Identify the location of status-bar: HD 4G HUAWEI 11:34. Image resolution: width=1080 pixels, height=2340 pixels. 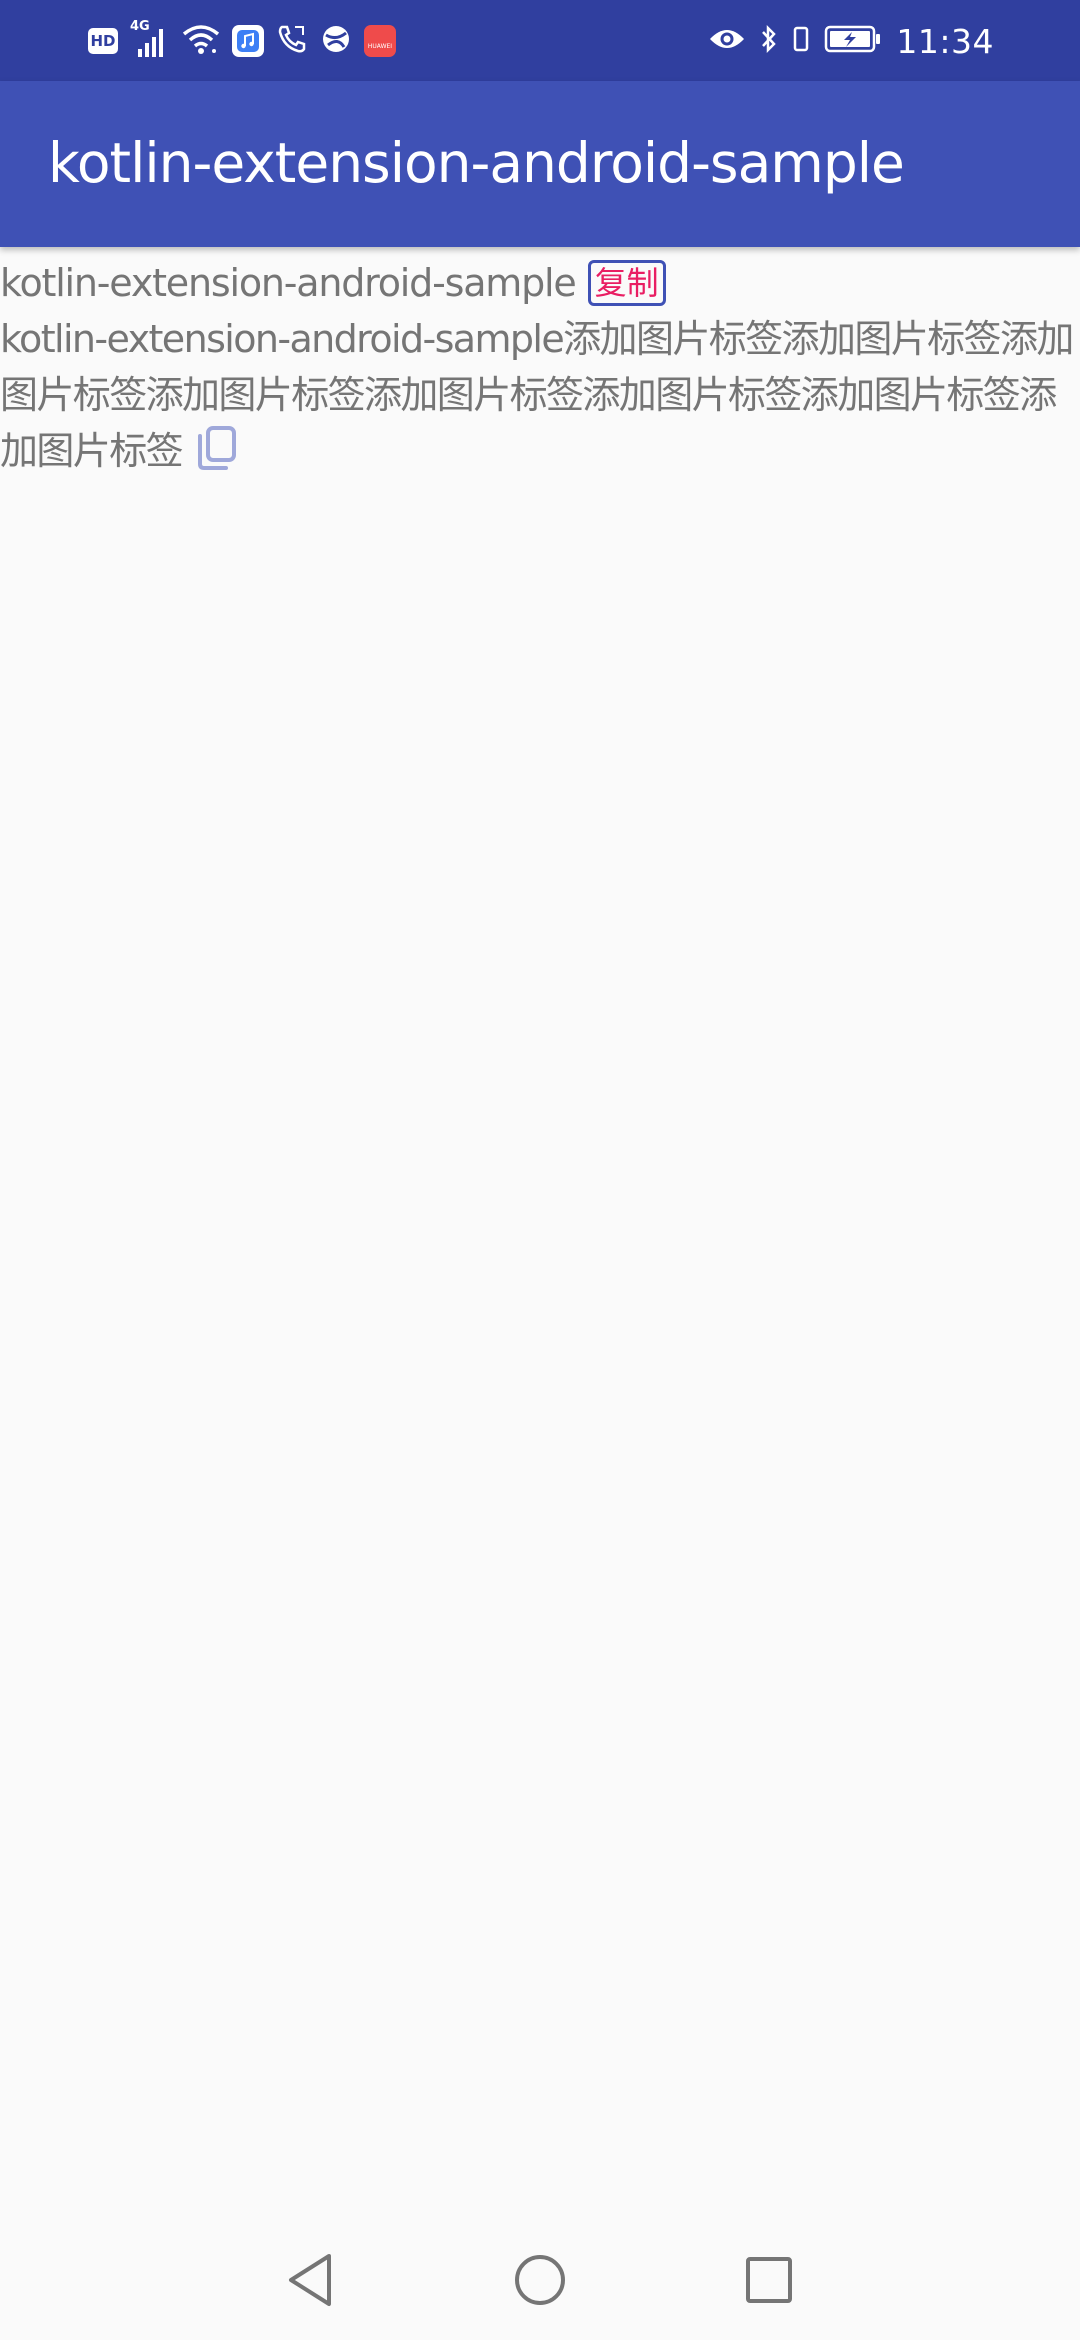
(540, 40).